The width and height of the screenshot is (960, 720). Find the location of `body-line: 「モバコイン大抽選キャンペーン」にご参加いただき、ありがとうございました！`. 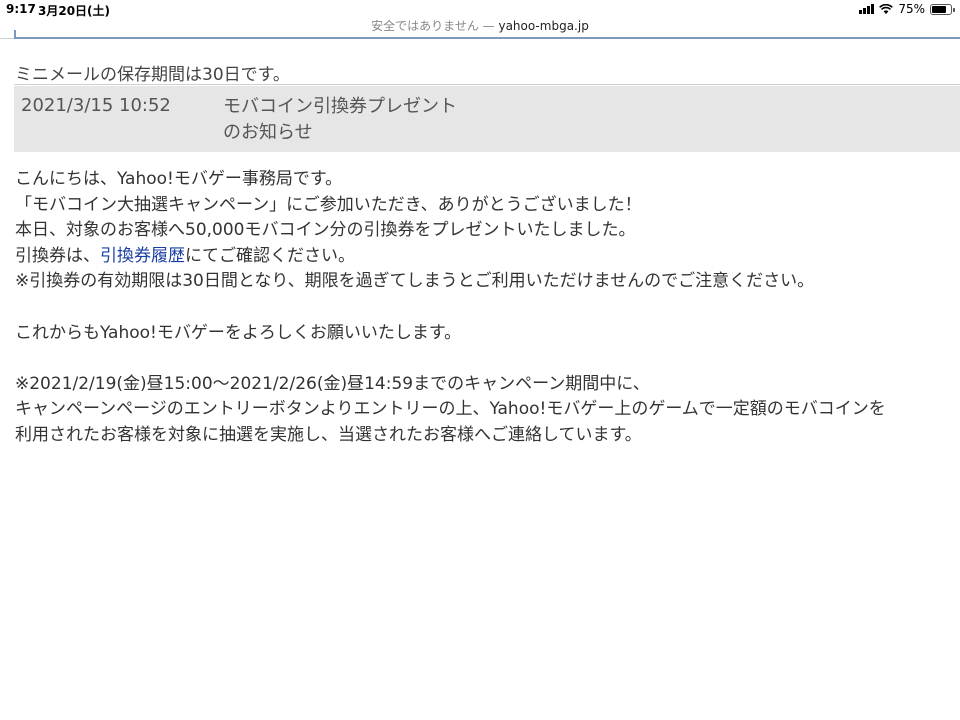

body-line: 「モバコイン大抽選キャンペーン」にご参加いただき、ありがとうございました！ is located at coordinates (328, 204).